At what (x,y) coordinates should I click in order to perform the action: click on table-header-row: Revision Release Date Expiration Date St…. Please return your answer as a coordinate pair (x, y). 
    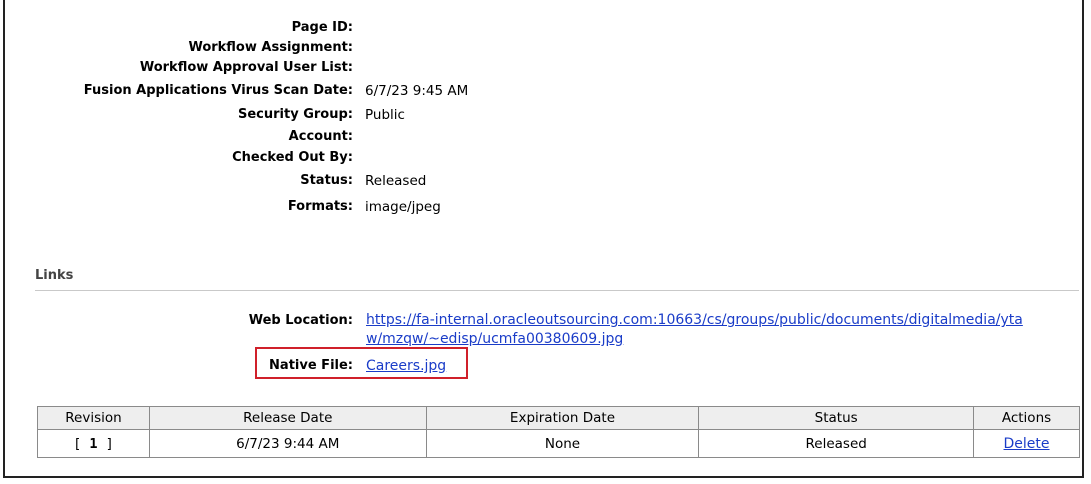
    Looking at the image, I should click on (558, 418).